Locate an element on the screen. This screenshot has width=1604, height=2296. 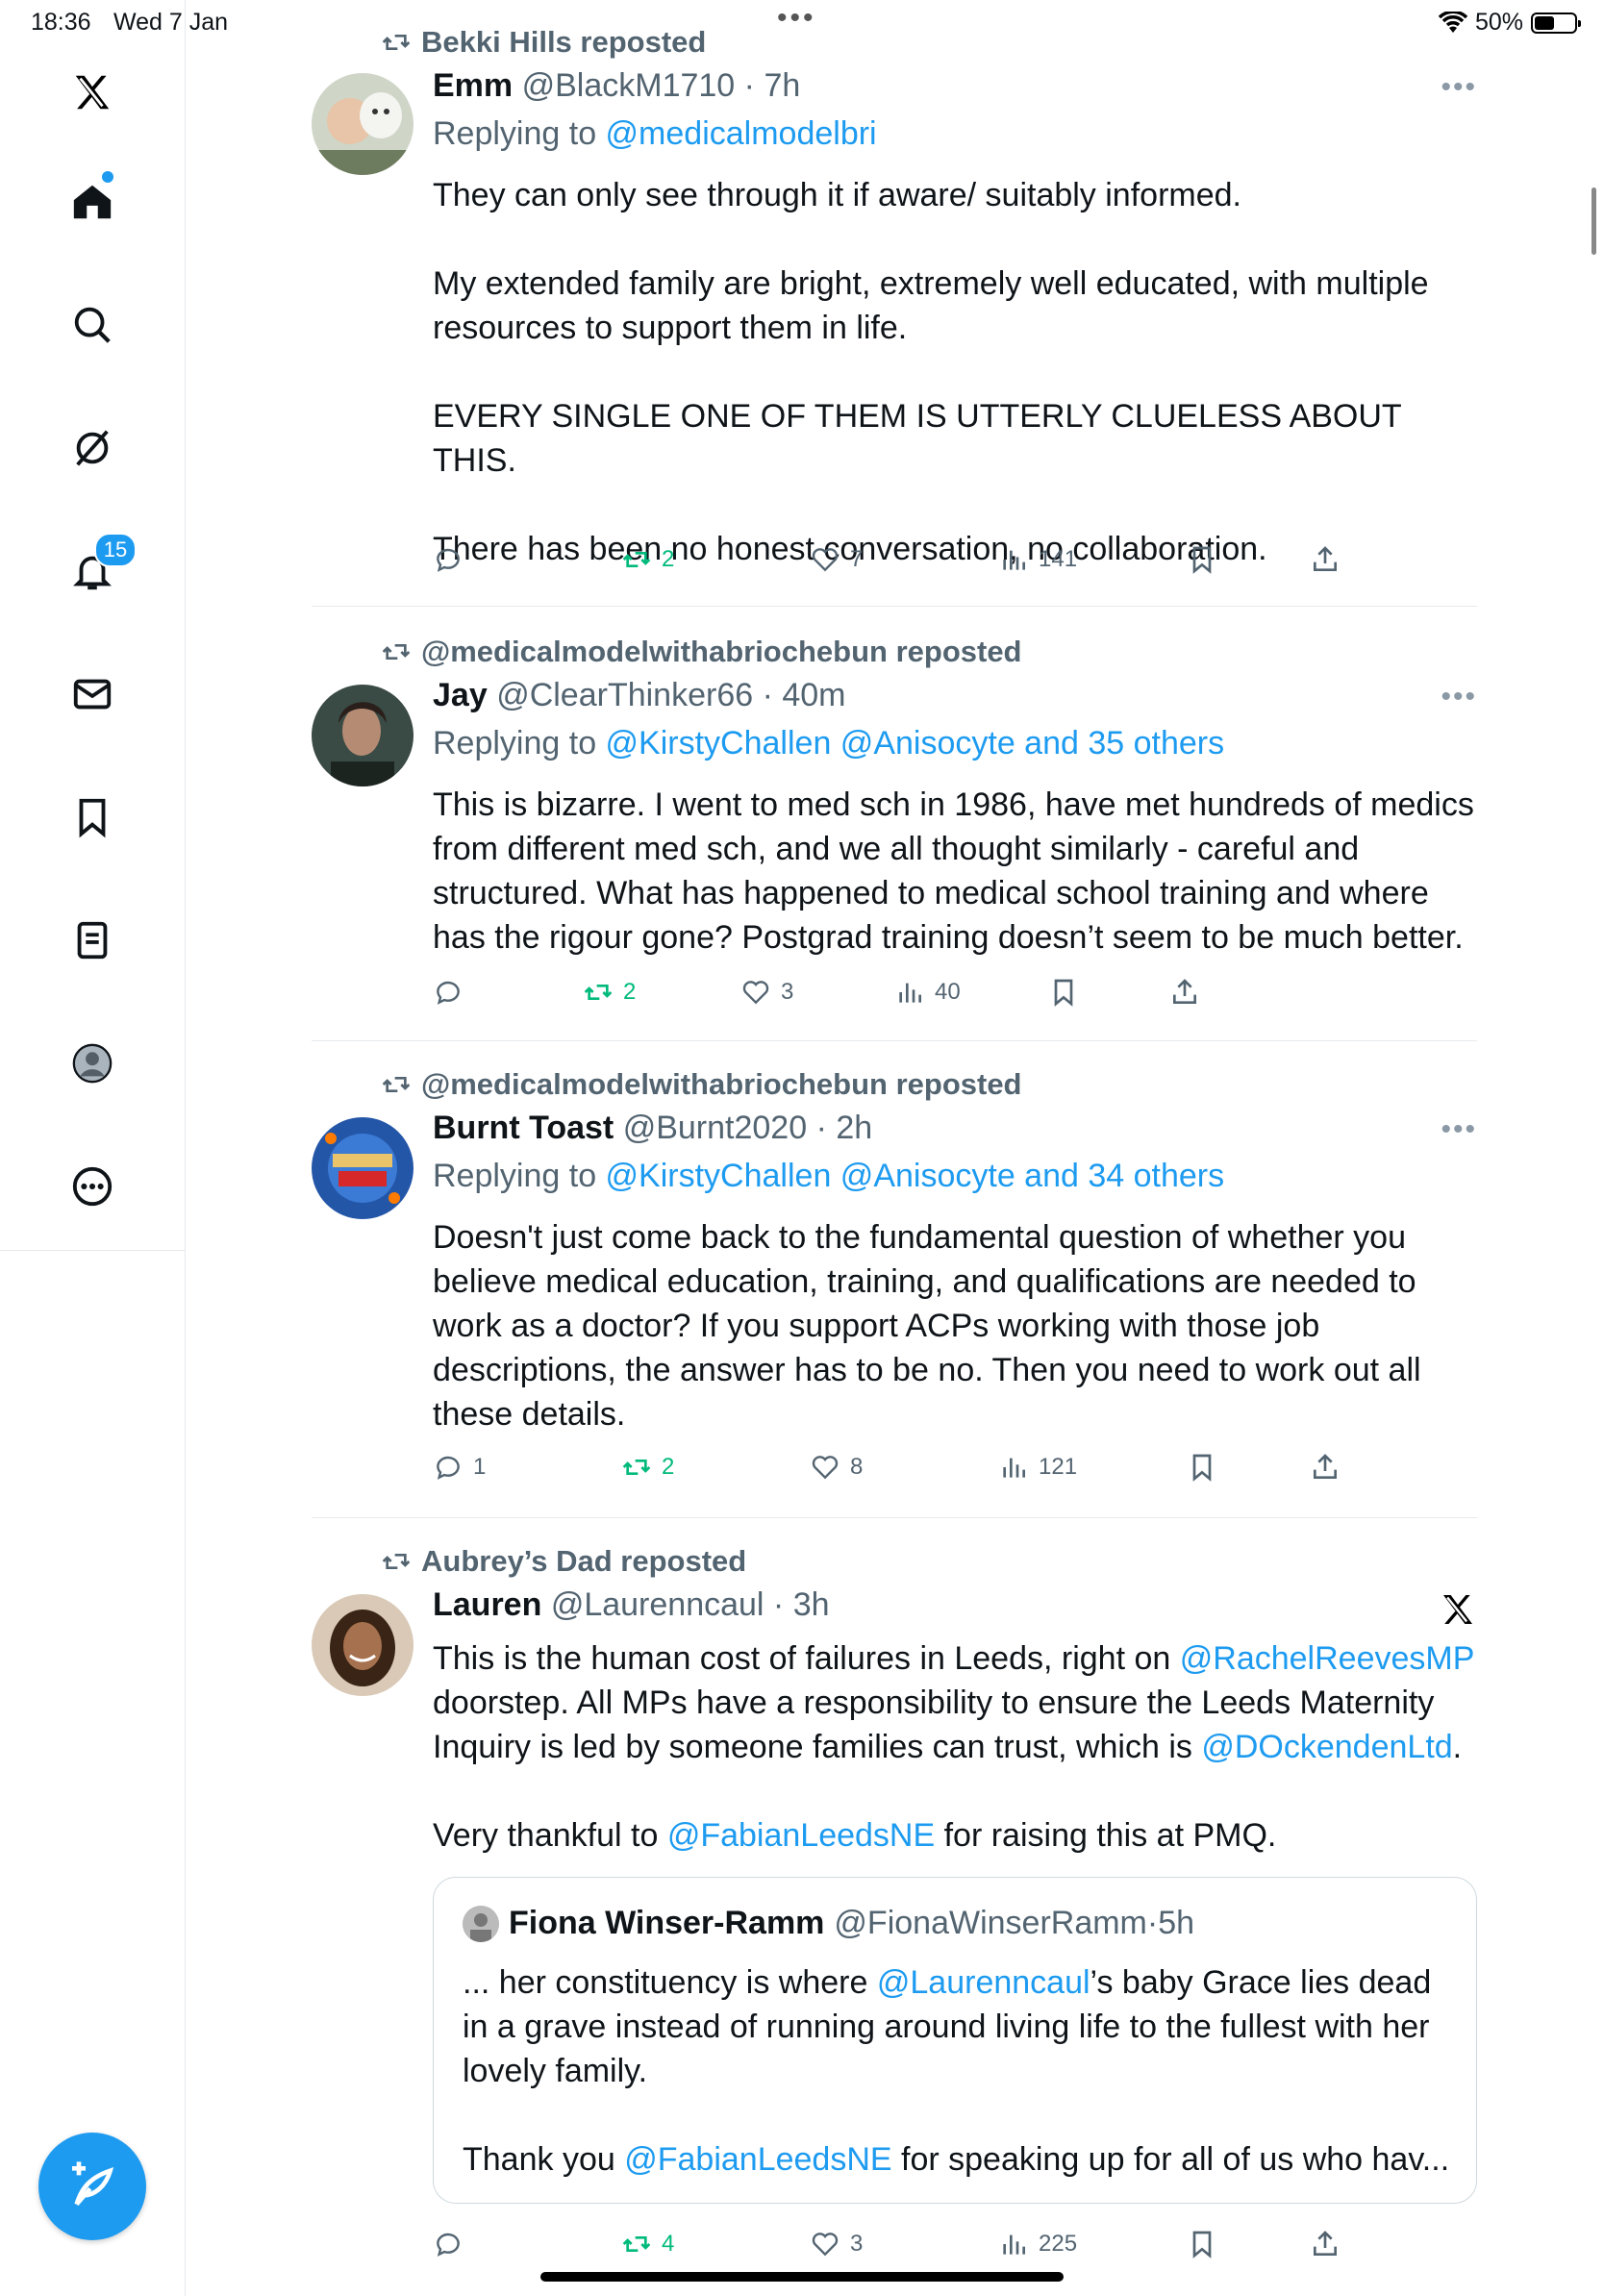
repost-indicator: Bekki Hills reposted is located at coordinates (543, 42).